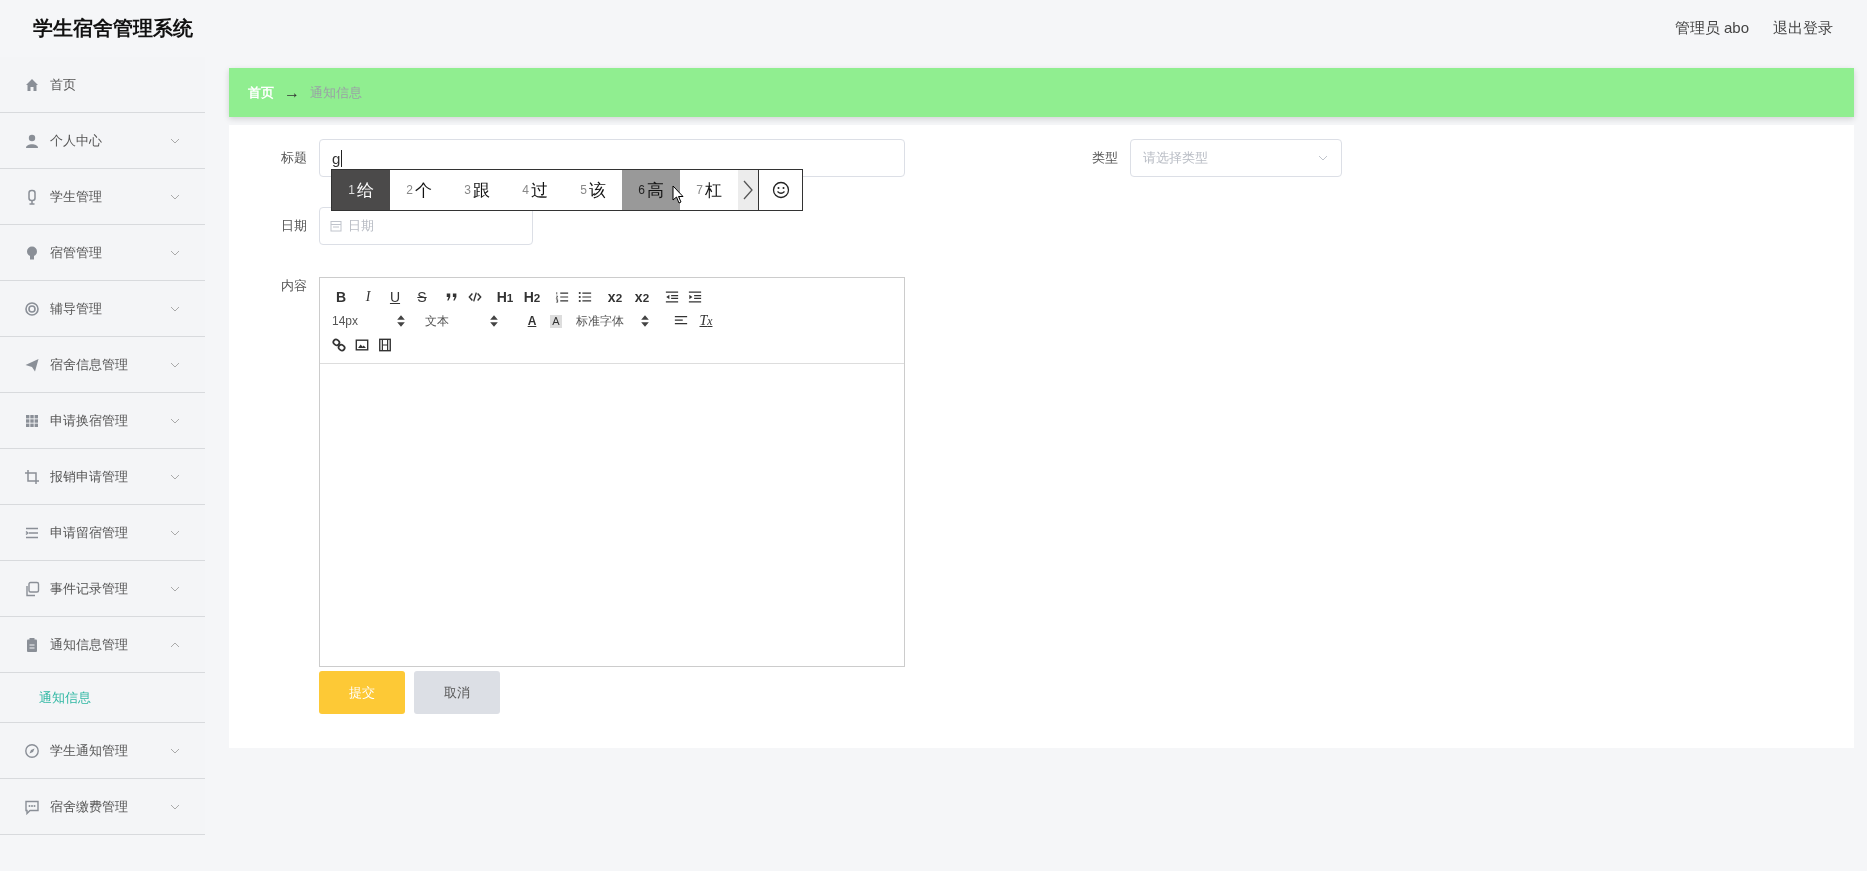  What do you see at coordinates (102, 807) in the screenshot?
I see `sidebar-item: 宿舍缴费管理` at bounding box center [102, 807].